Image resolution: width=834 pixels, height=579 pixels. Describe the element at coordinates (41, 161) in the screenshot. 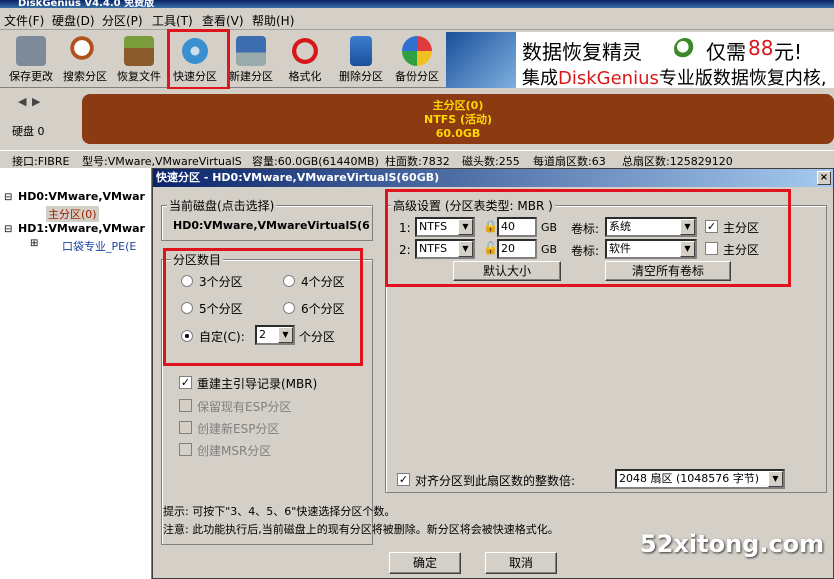

I see `info-interface: 接口:FIBRE` at that location.